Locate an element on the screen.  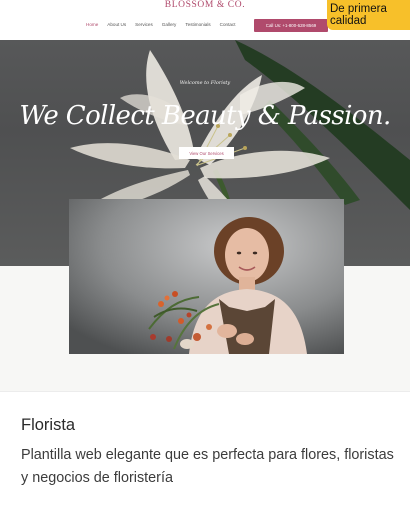
nav-item-about-us: About Us is located at coordinates (116, 24).